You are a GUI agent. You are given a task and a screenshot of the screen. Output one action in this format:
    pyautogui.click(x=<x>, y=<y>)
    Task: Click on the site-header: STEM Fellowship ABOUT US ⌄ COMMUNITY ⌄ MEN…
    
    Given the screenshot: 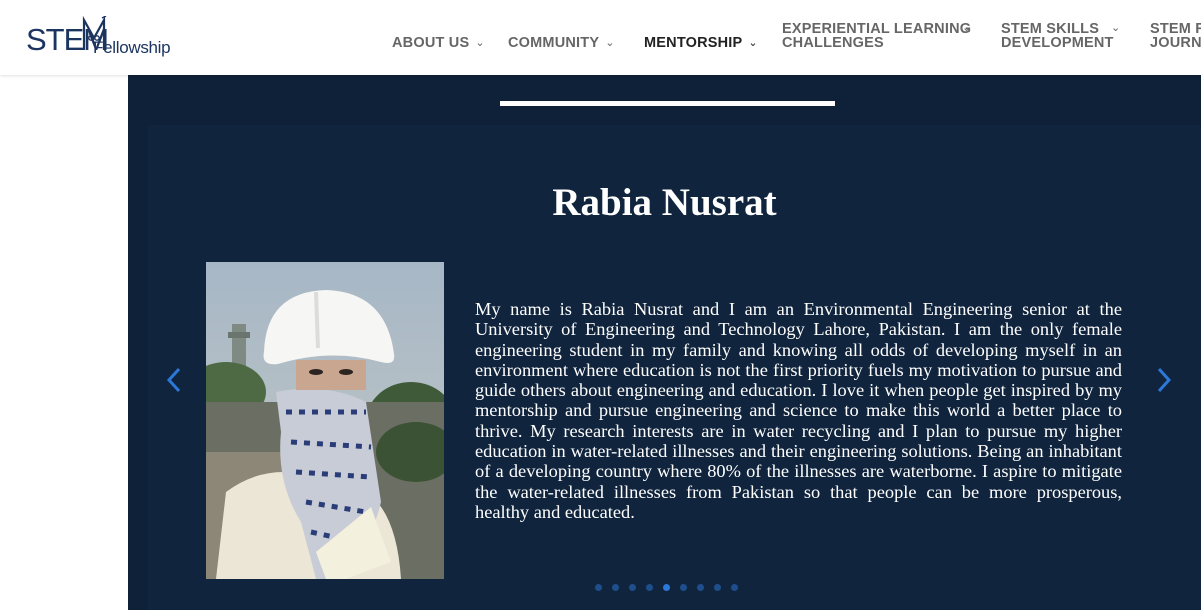 What is the action you would take?
    pyautogui.click(x=600, y=37)
    